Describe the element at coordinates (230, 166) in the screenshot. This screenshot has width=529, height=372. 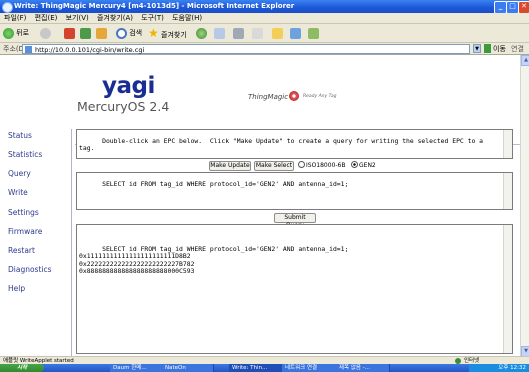
I see `make-update-button: Make Update` at that location.